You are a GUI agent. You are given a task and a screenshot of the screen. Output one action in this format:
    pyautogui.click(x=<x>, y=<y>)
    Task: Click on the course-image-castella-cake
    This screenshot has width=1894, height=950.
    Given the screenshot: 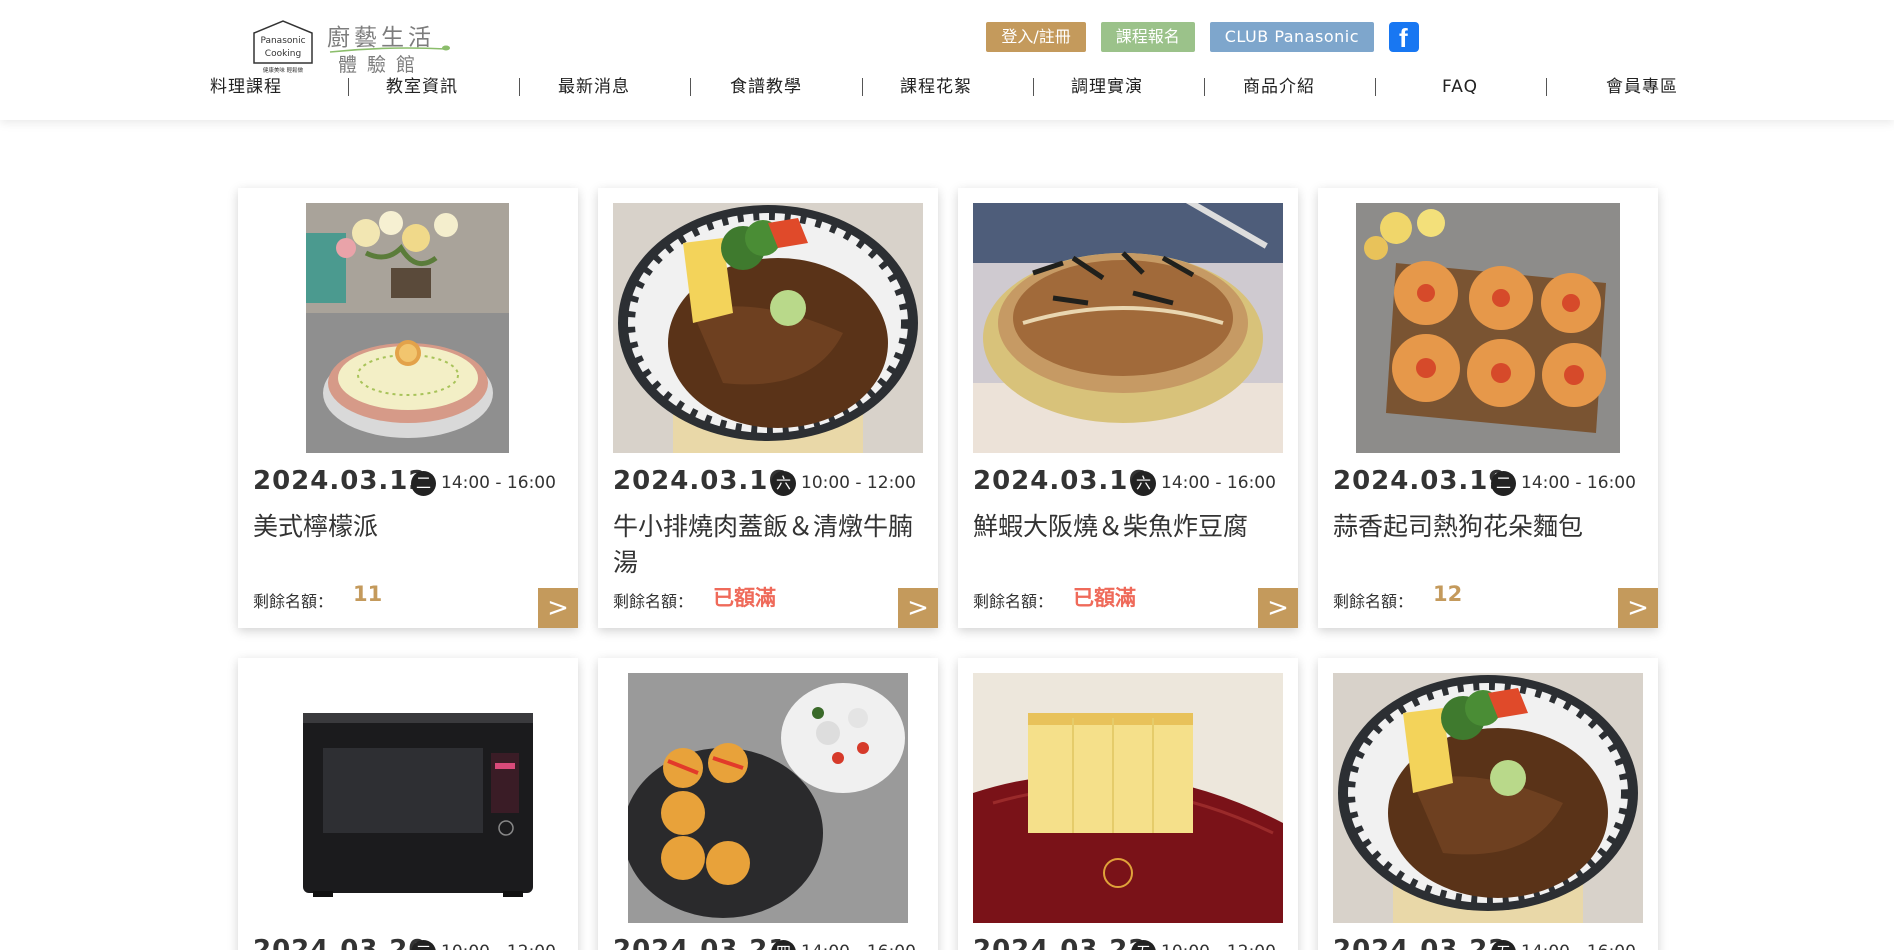 What is the action you would take?
    pyautogui.click(x=1128, y=798)
    